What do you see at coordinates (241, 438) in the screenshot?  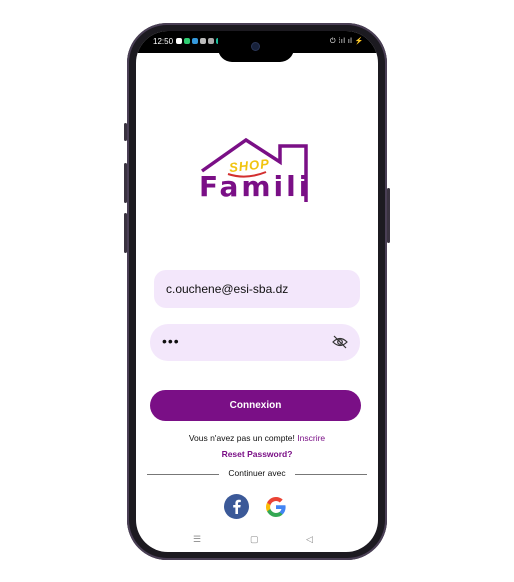 I see `no-account-text: Vous n'avez pas un compte!` at bounding box center [241, 438].